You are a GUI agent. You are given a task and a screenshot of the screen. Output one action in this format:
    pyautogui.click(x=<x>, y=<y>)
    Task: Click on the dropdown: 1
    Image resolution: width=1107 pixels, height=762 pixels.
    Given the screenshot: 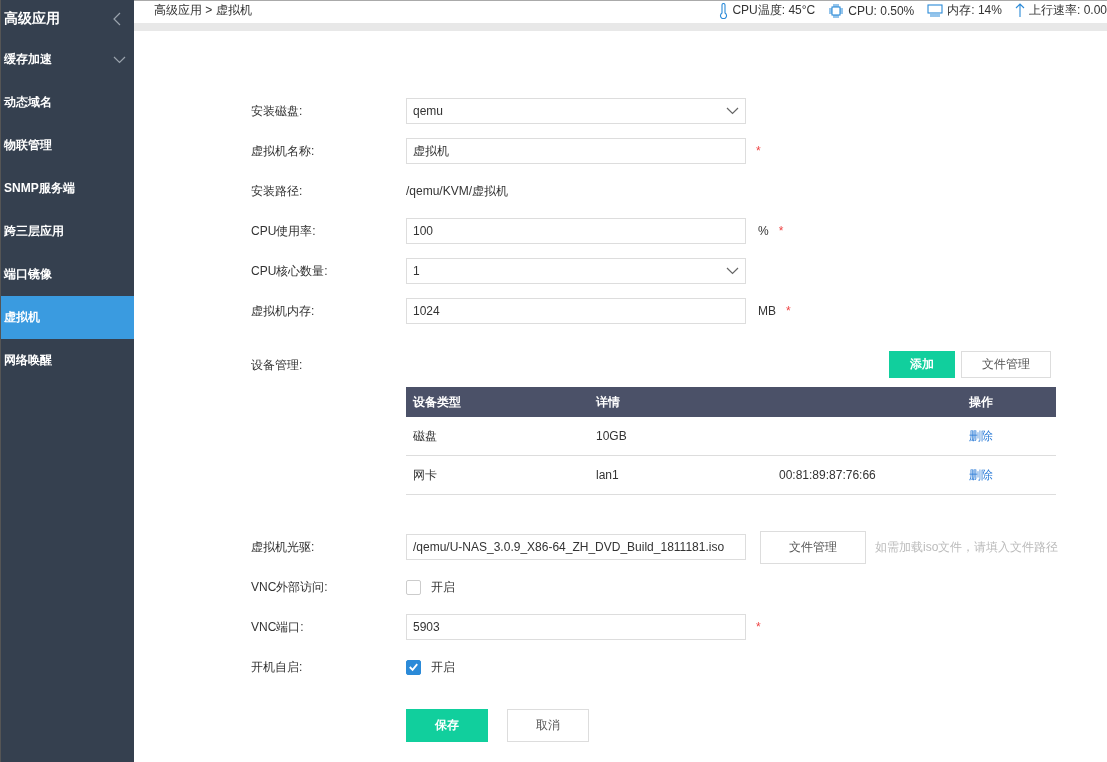 What is the action you would take?
    pyautogui.click(x=576, y=271)
    